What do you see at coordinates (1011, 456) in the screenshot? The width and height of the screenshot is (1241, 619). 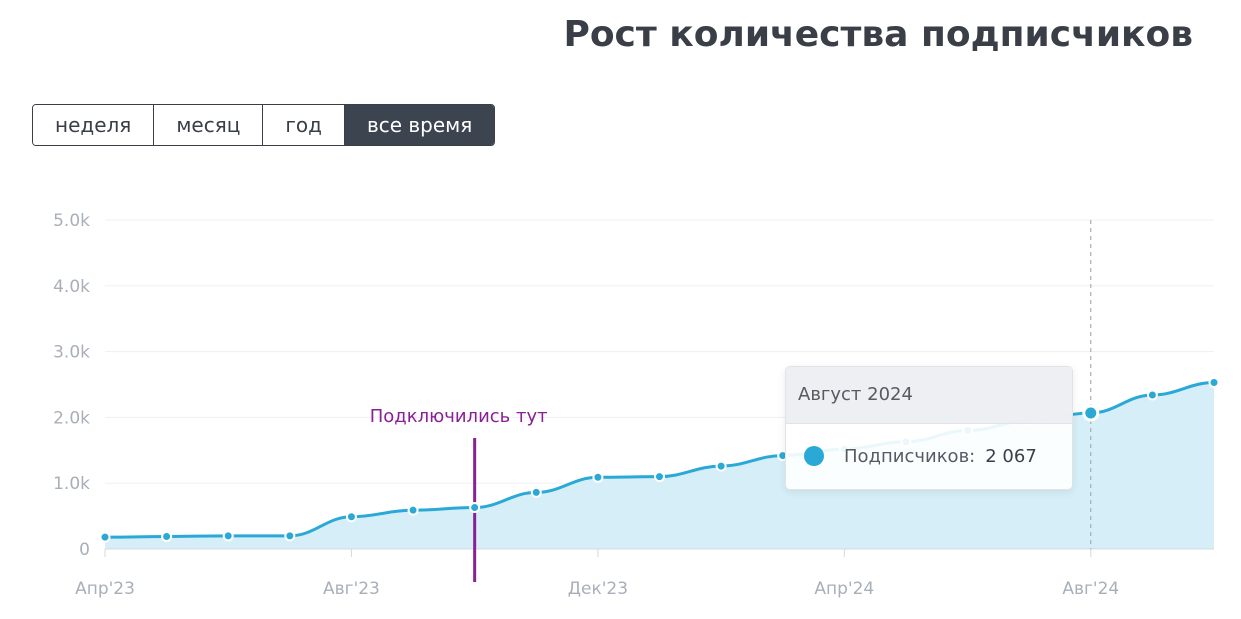 I see `tooltip-value: 2 067` at bounding box center [1011, 456].